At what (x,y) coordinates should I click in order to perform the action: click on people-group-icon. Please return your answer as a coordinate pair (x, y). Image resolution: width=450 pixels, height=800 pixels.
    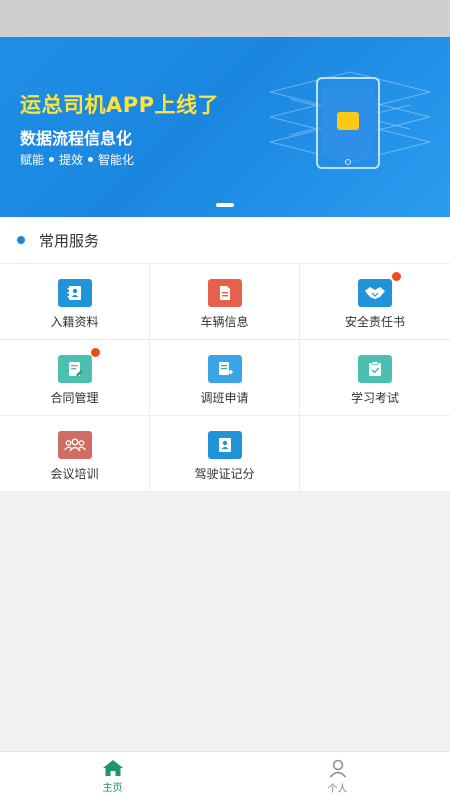
    Looking at the image, I should click on (74, 445).